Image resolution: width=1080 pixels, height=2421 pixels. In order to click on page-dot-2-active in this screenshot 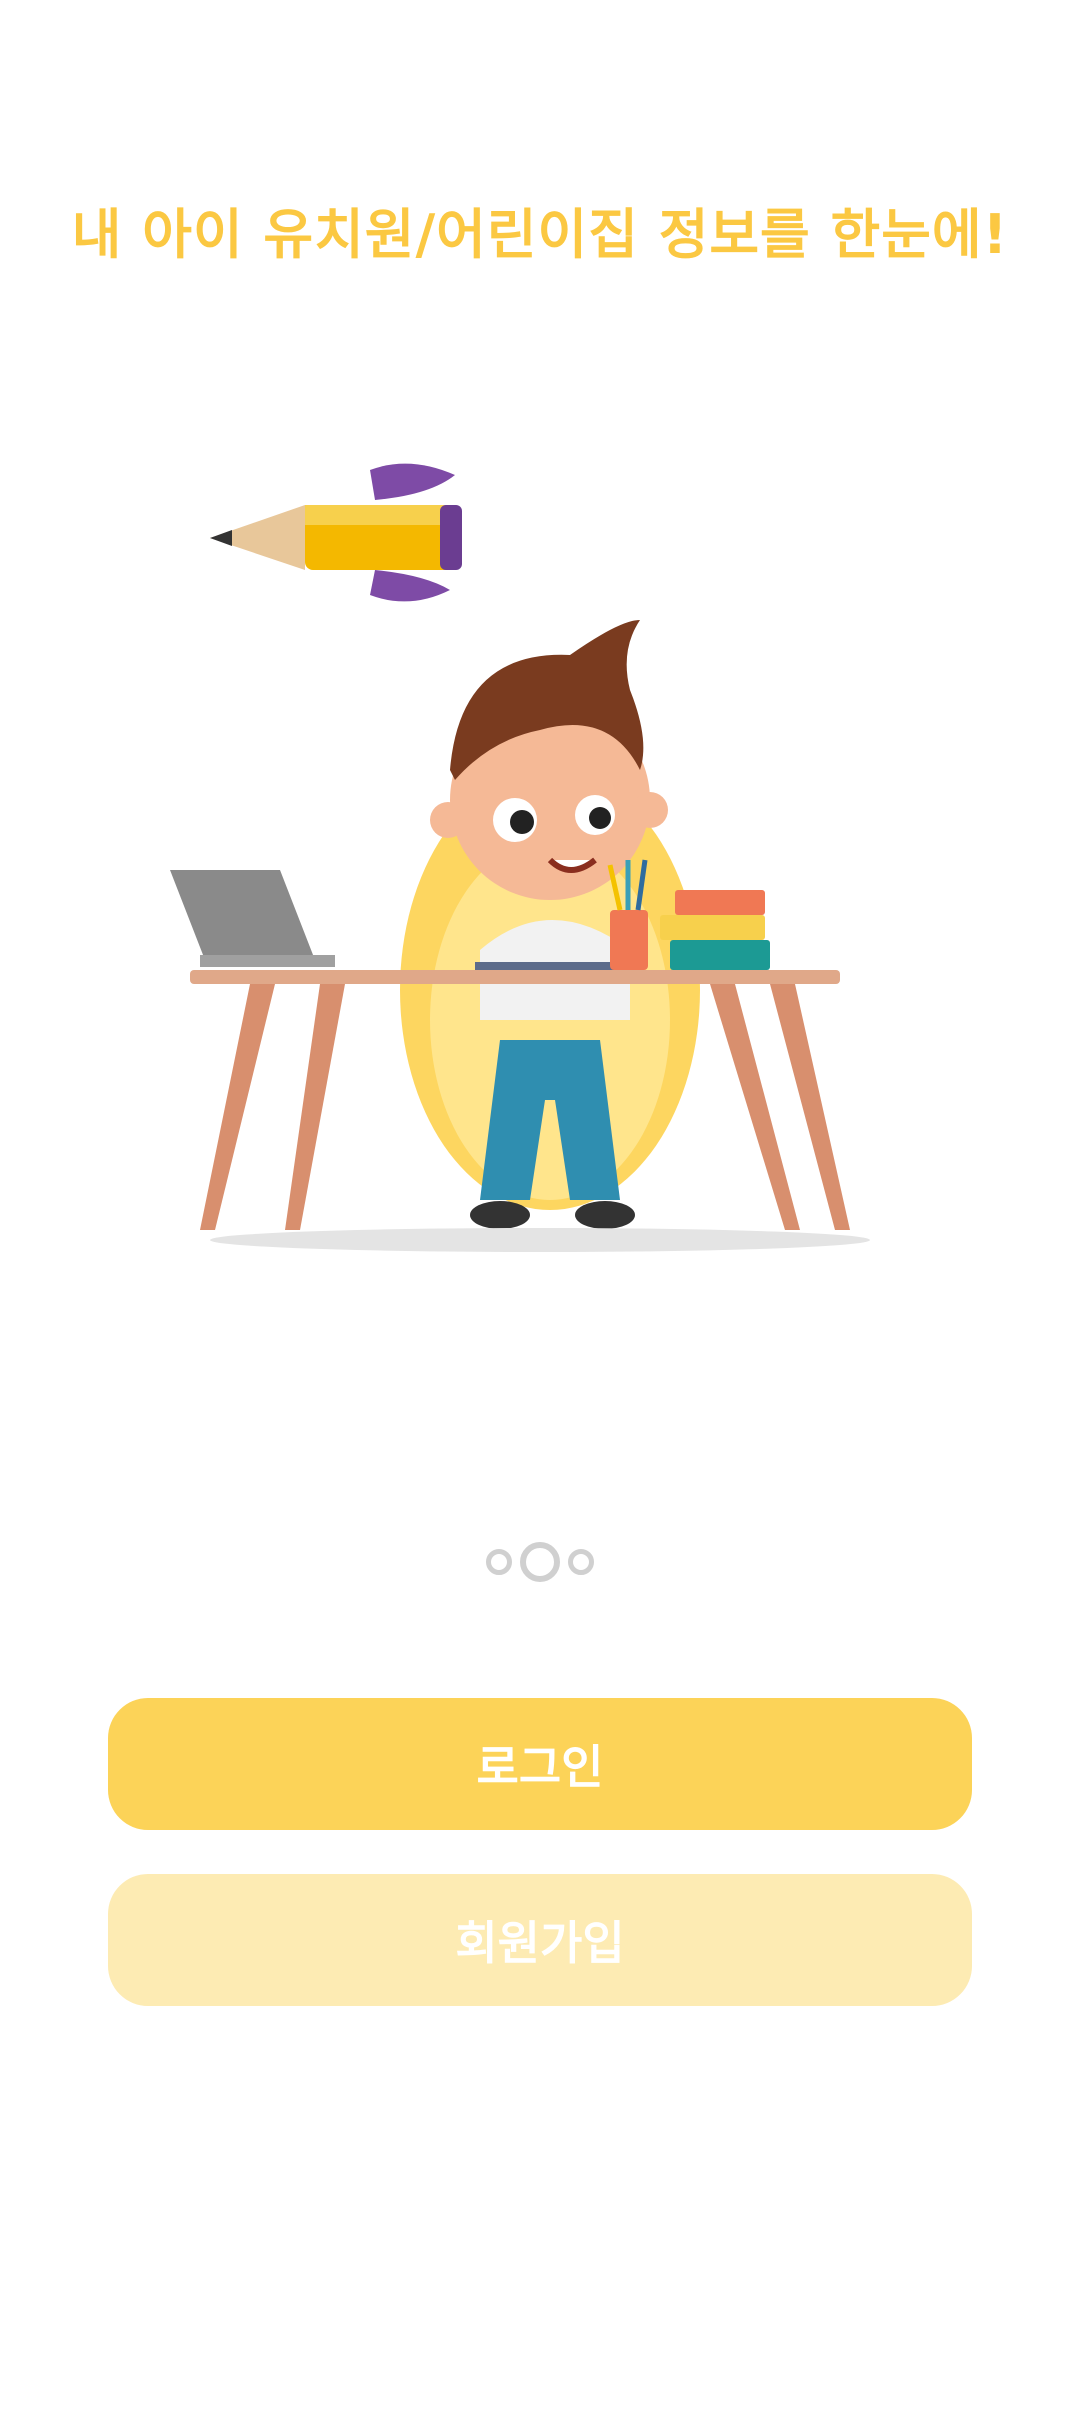, I will do `click(540, 1562)`.